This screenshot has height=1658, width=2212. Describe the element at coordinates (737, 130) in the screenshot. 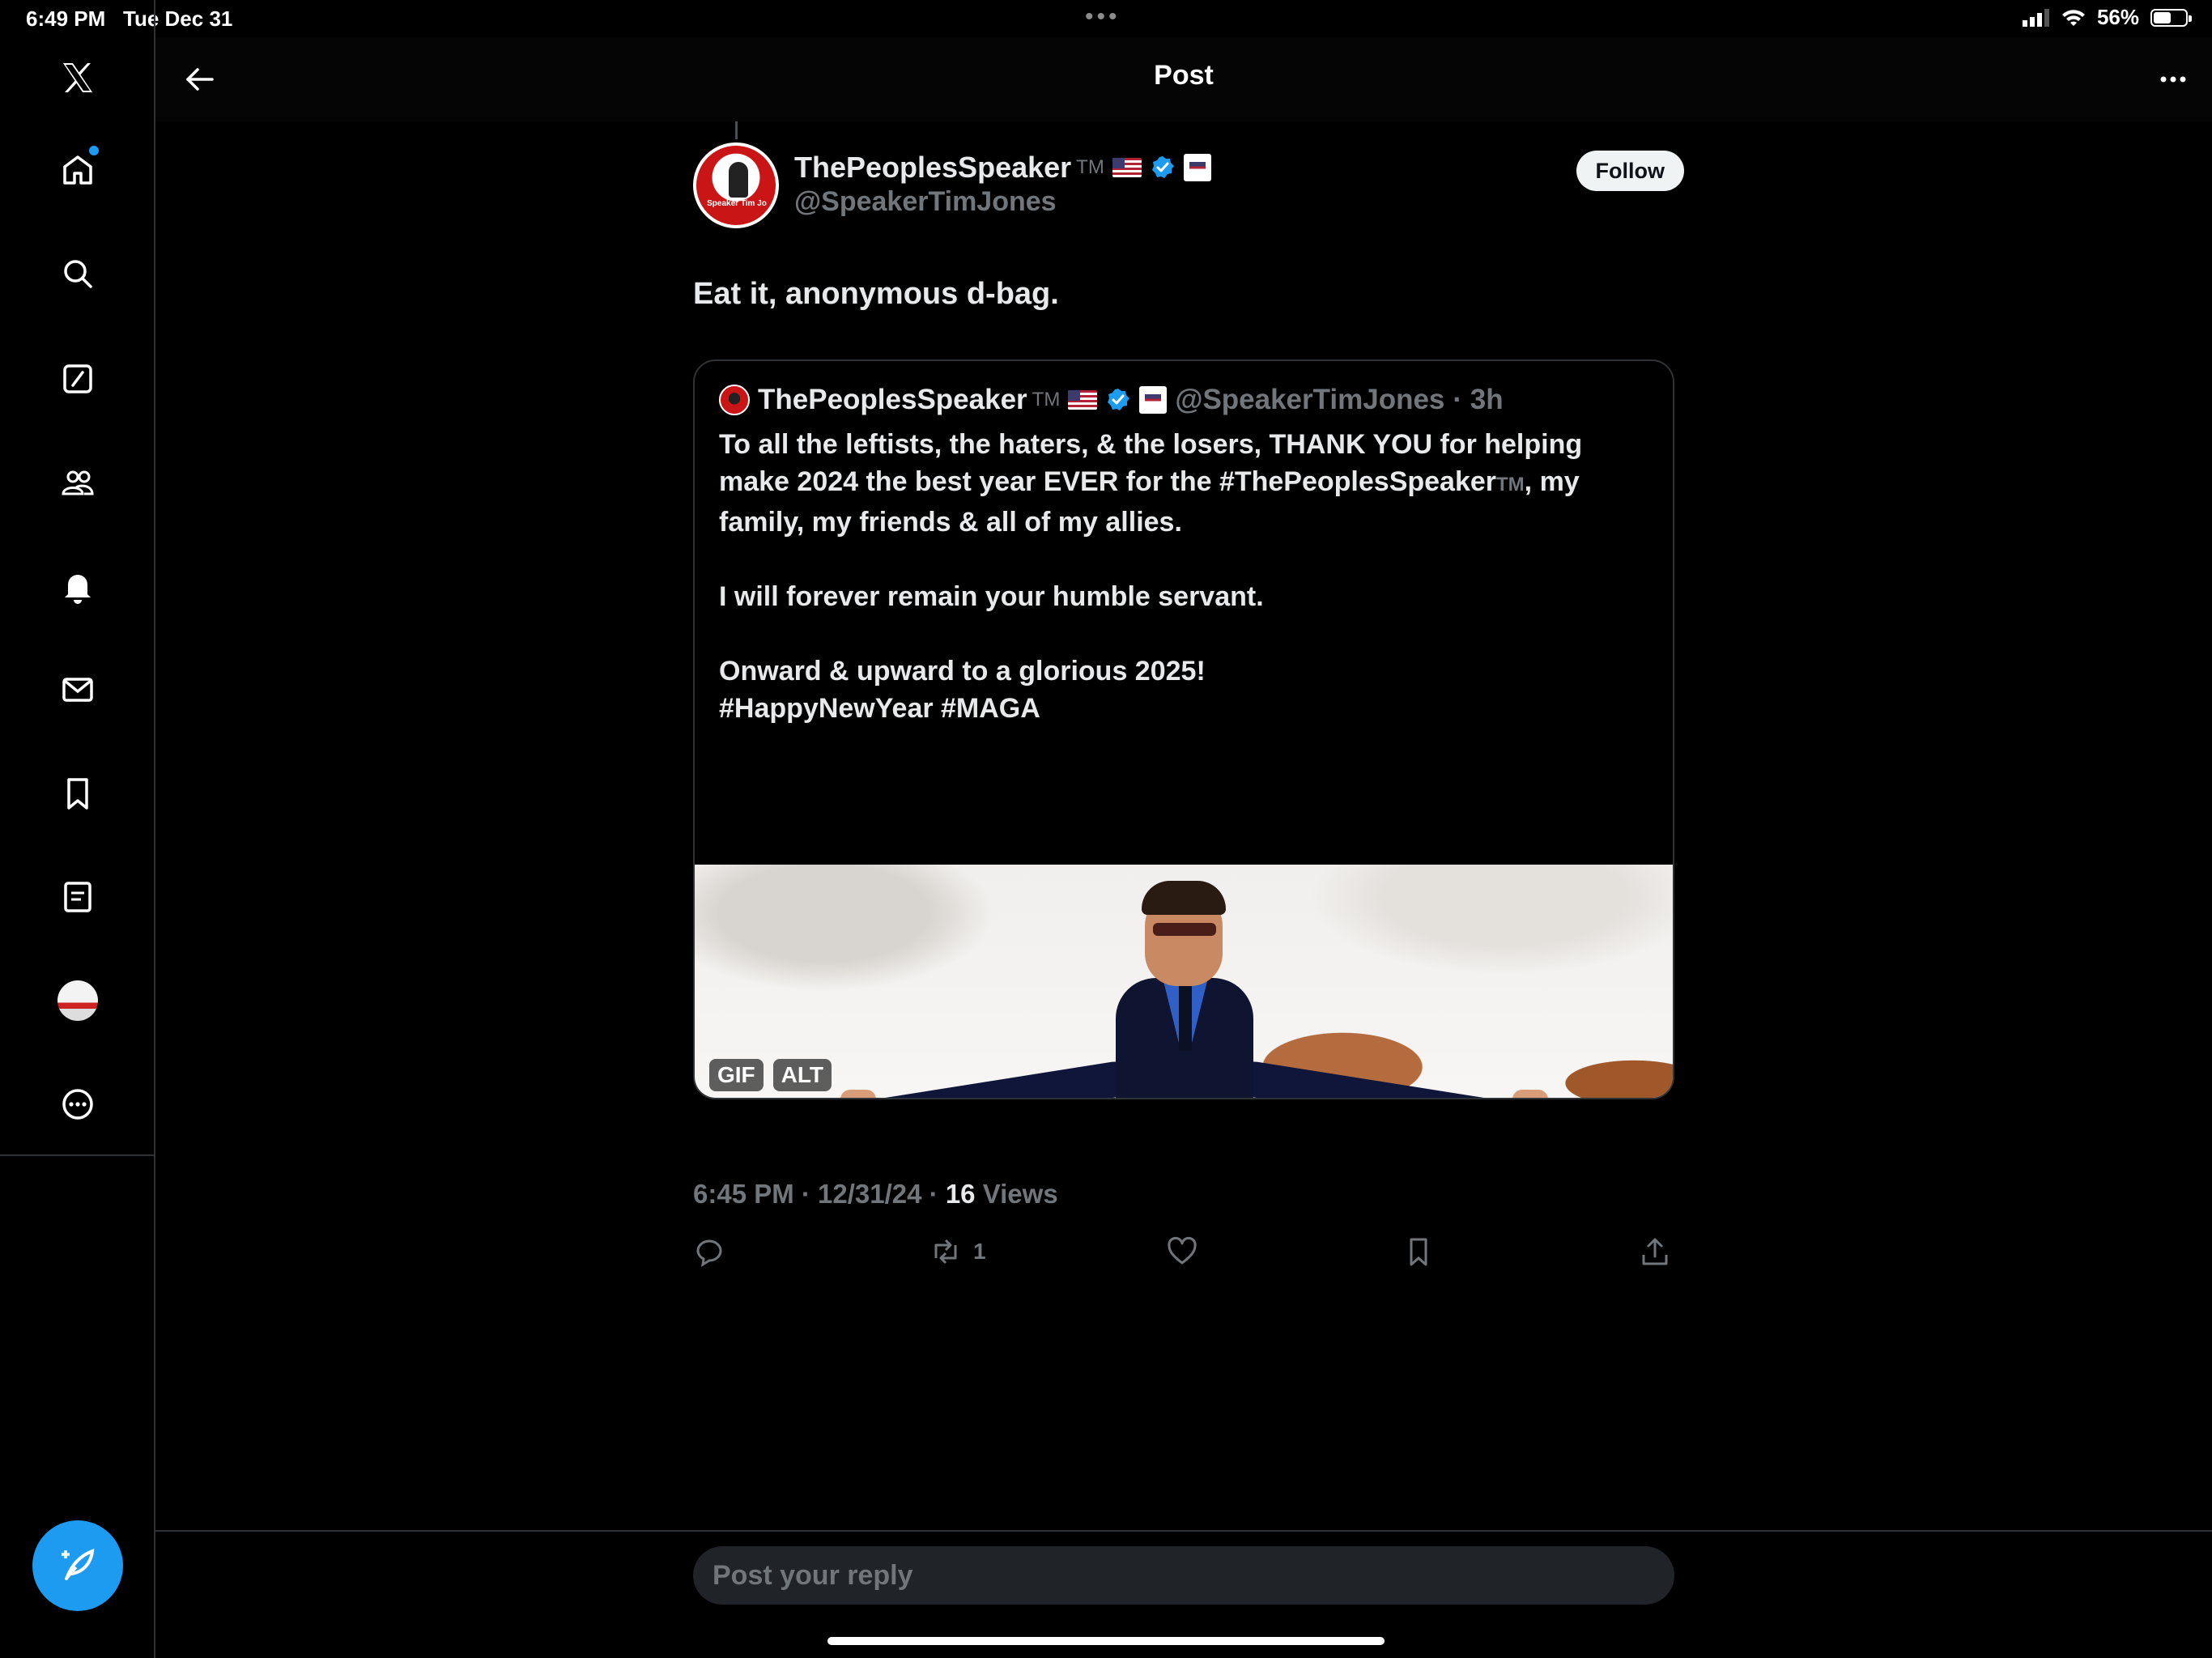

I see `thread-line` at that location.